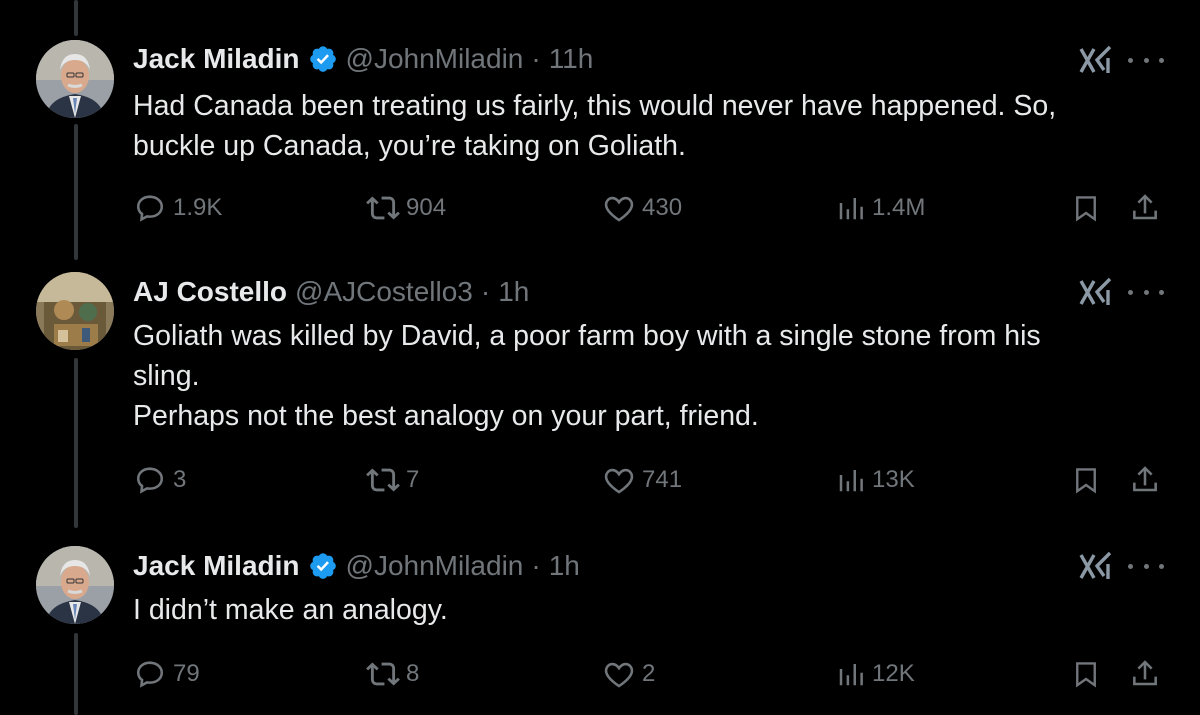  I want to click on reply-button: 79, so click(166, 674).